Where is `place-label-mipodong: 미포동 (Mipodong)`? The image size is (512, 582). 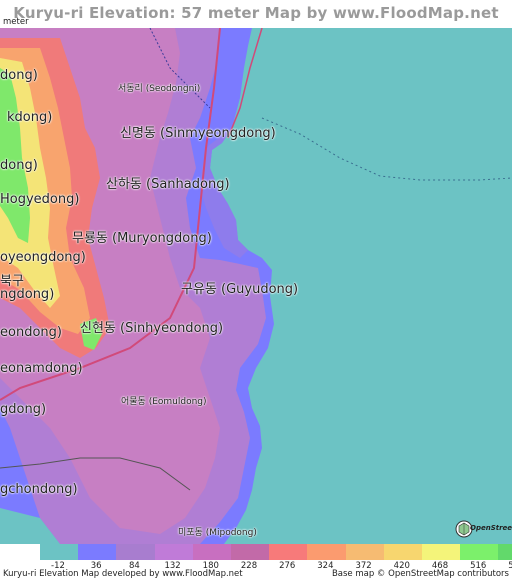
place-label-mipodong: 미포동 (Mipodong) is located at coordinates (217, 533).